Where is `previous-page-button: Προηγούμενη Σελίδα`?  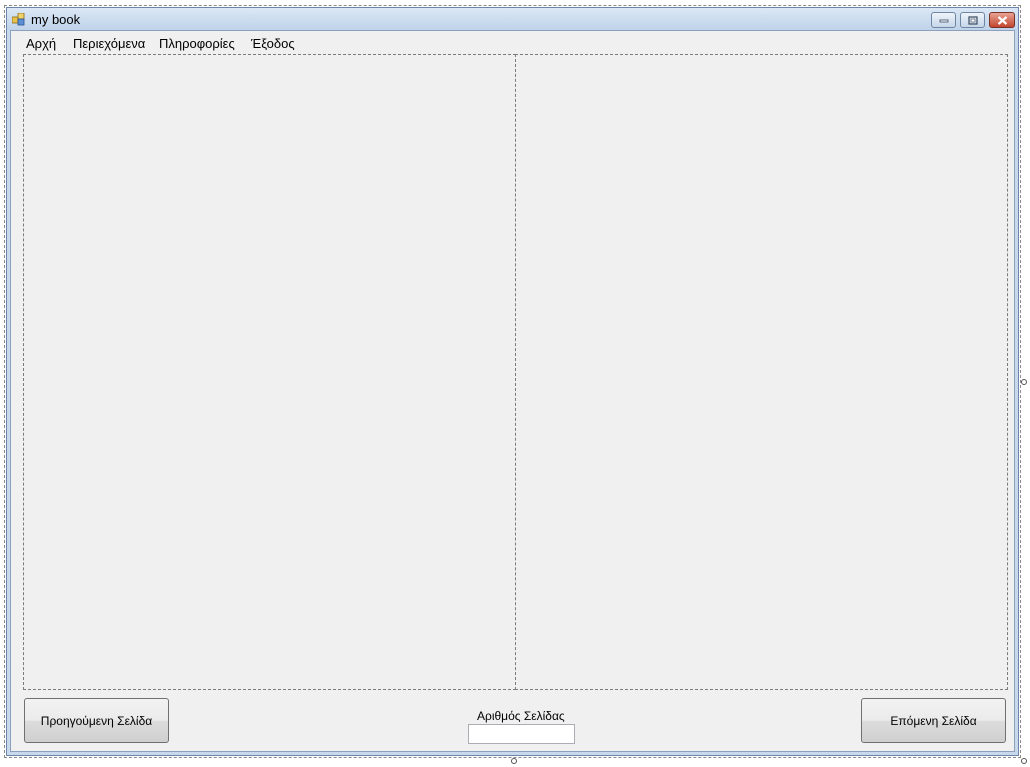 previous-page-button: Προηγούμενη Σελίδα is located at coordinates (96, 720).